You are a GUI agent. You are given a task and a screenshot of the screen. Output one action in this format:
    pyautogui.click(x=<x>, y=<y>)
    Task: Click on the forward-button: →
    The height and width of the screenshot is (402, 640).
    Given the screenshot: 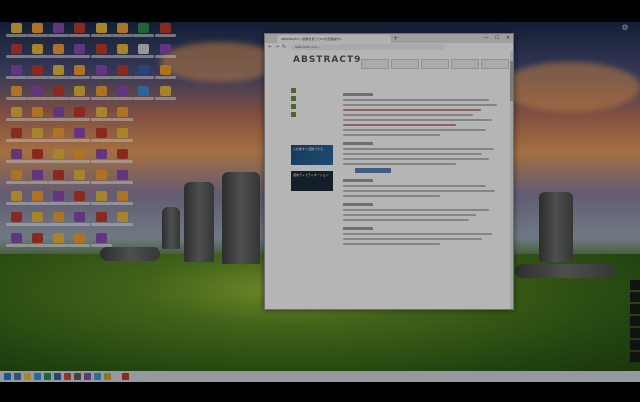 What is the action you would take?
    pyautogui.click(x=277, y=47)
    